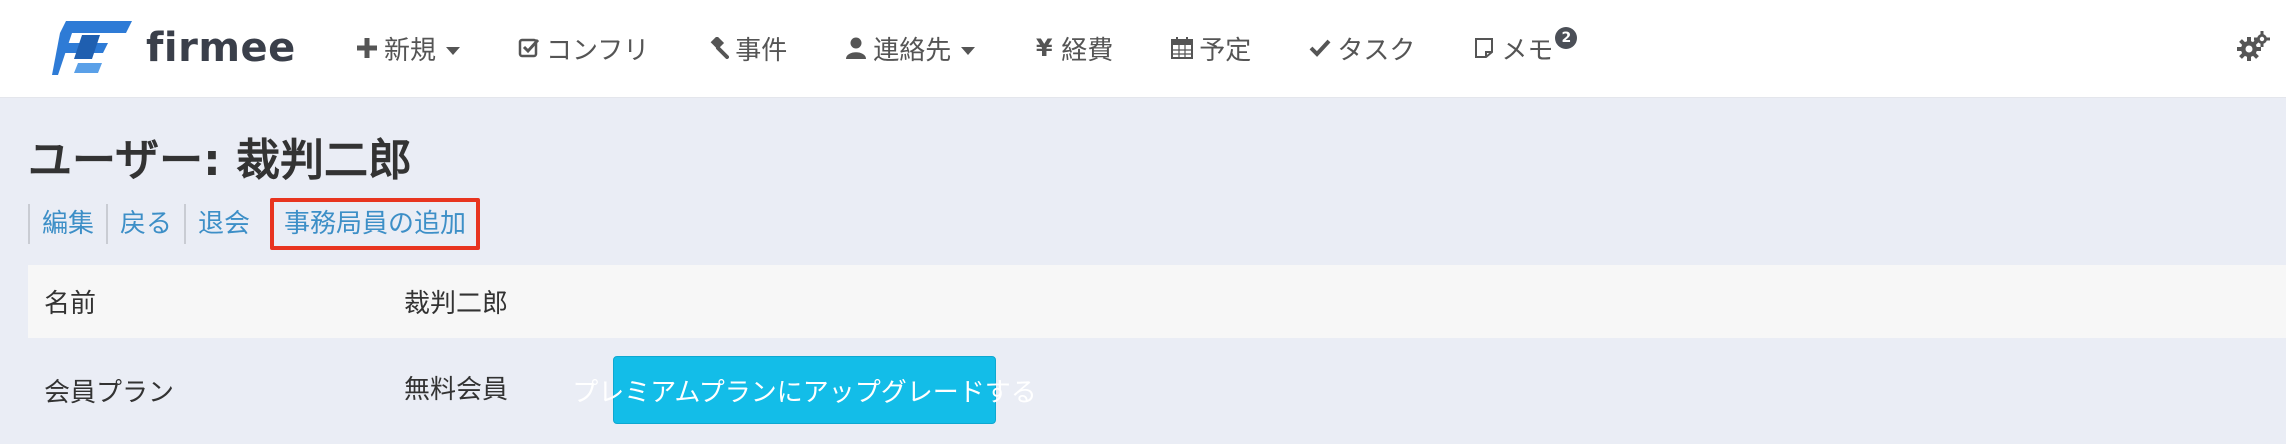 The image size is (2286, 444). I want to click on nav-matters-label: 事件, so click(761, 50).